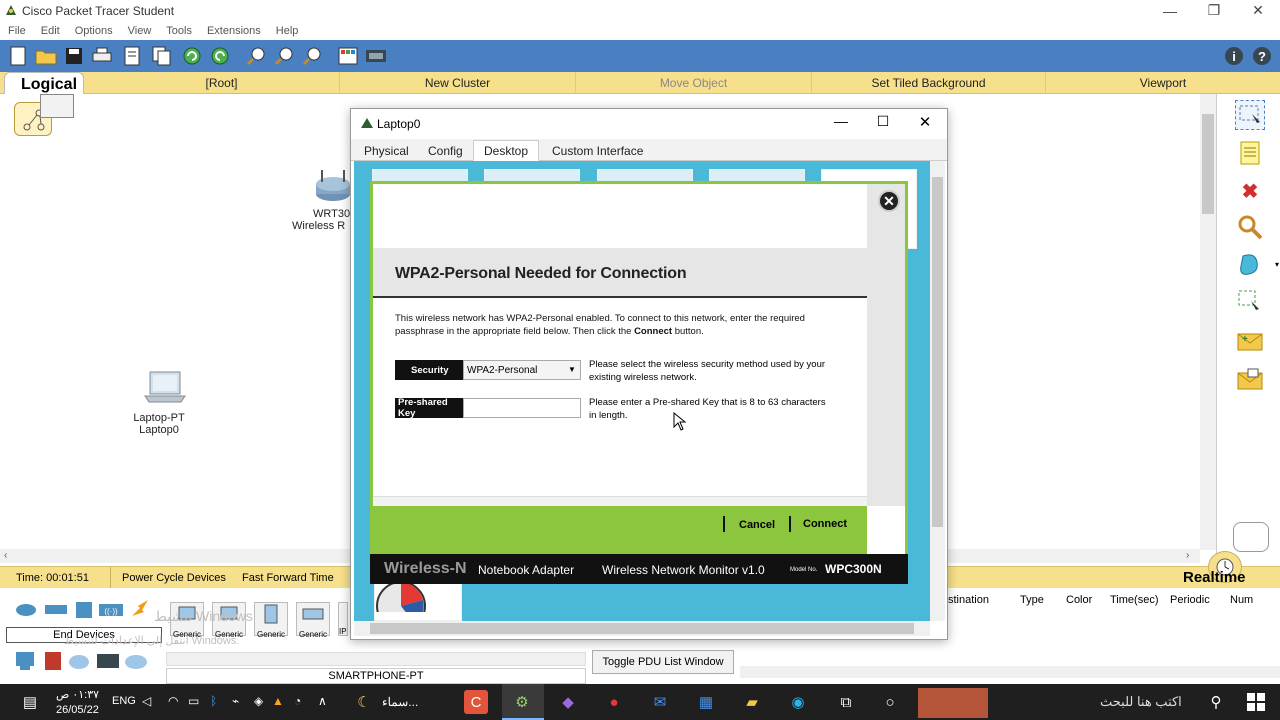  I want to click on open-folder-icon, so click(46, 56).